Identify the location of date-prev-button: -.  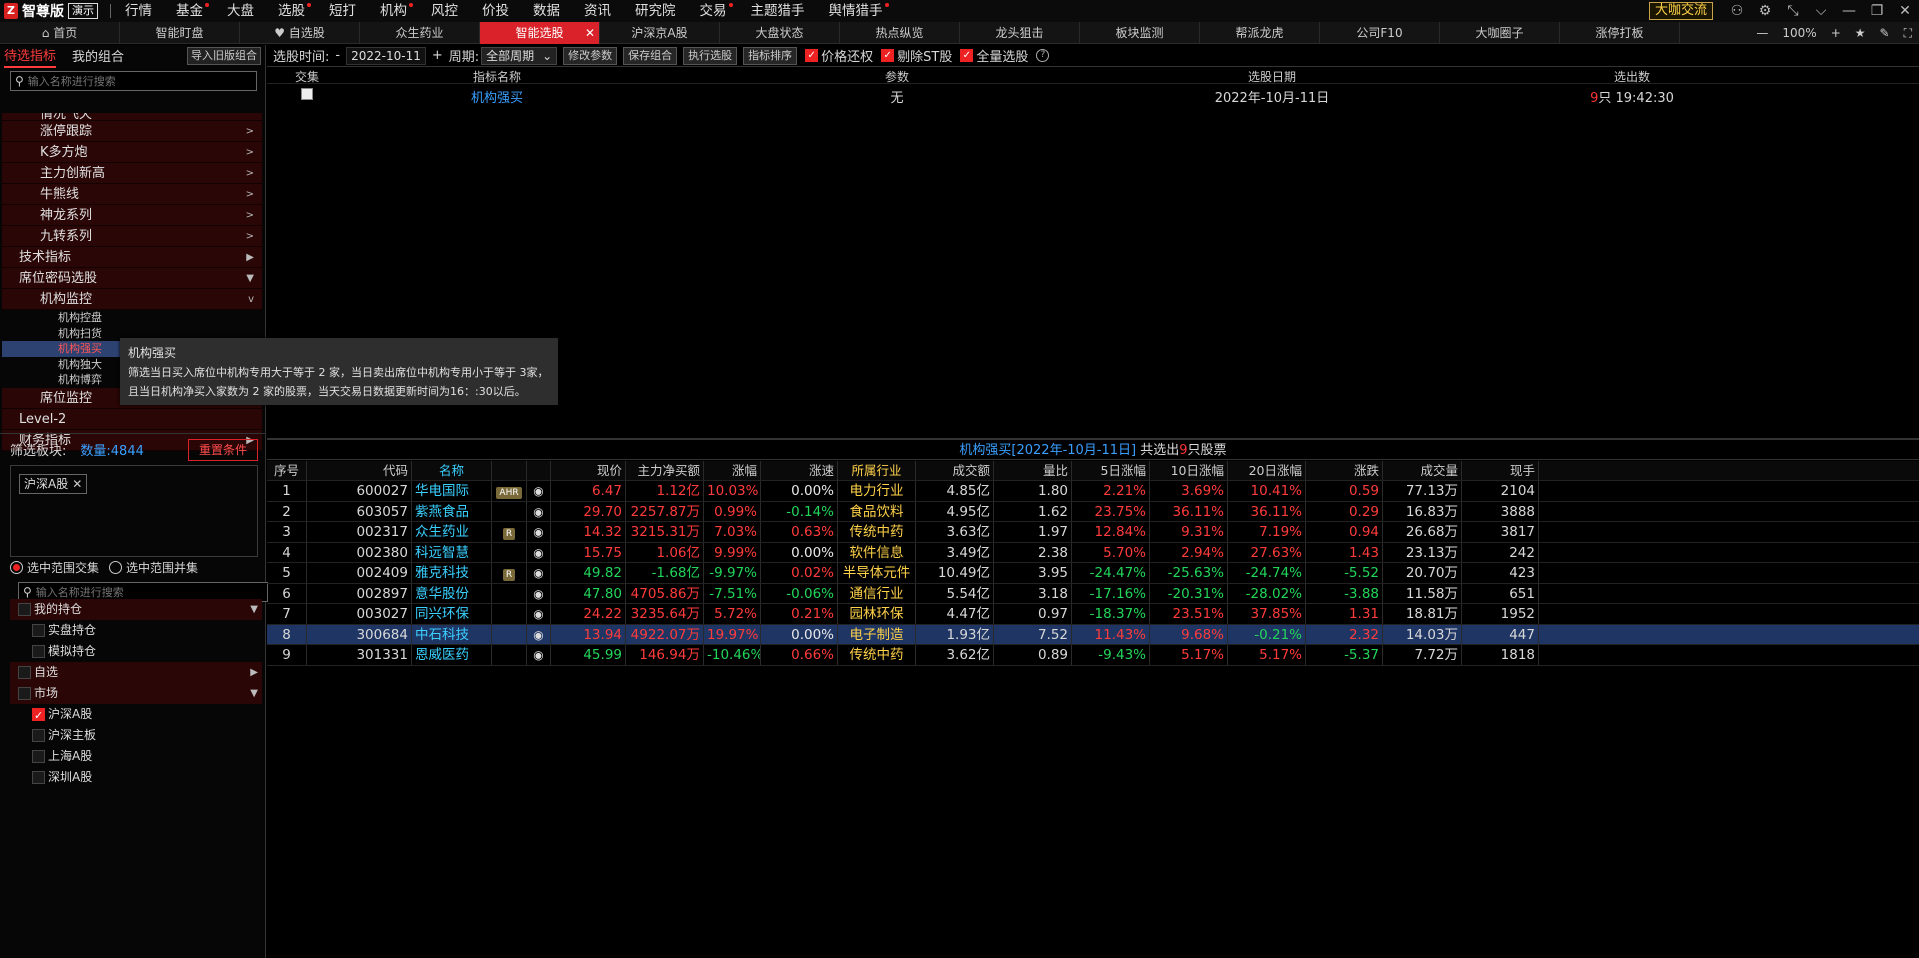
(337, 55).